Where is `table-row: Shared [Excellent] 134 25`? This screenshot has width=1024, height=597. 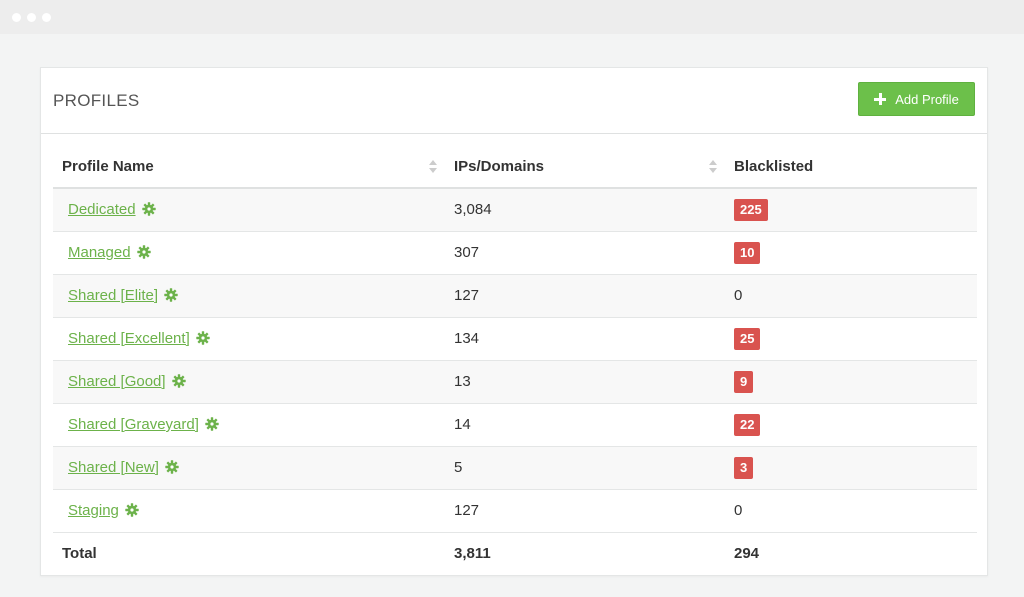
table-row: Shared [Excellent] 134 25 is located at coordinates (515, 339).